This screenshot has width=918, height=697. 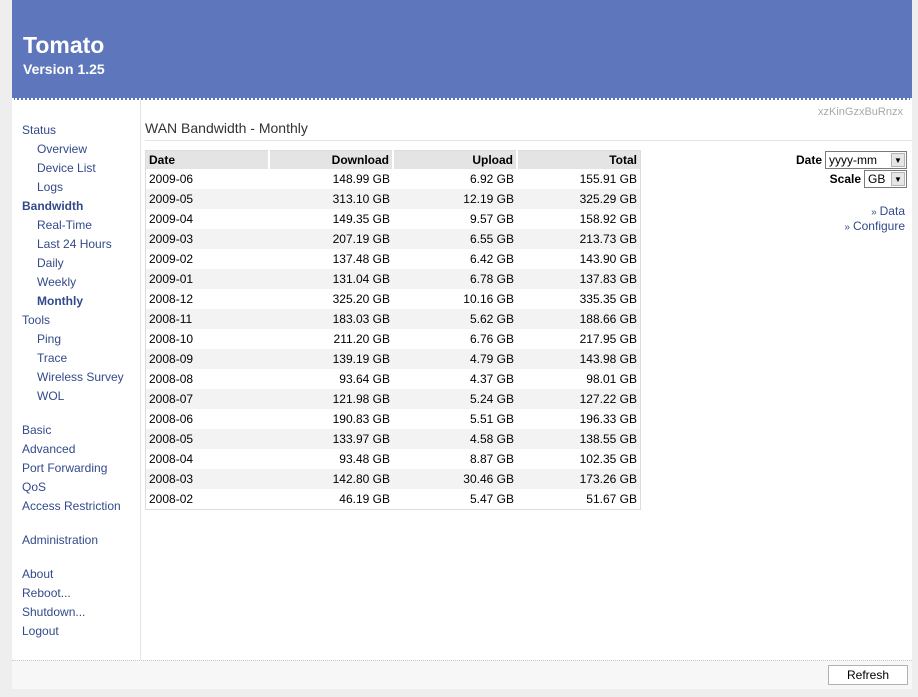 I want to click on nav-qos: QoS, so click(x=34, y=487).